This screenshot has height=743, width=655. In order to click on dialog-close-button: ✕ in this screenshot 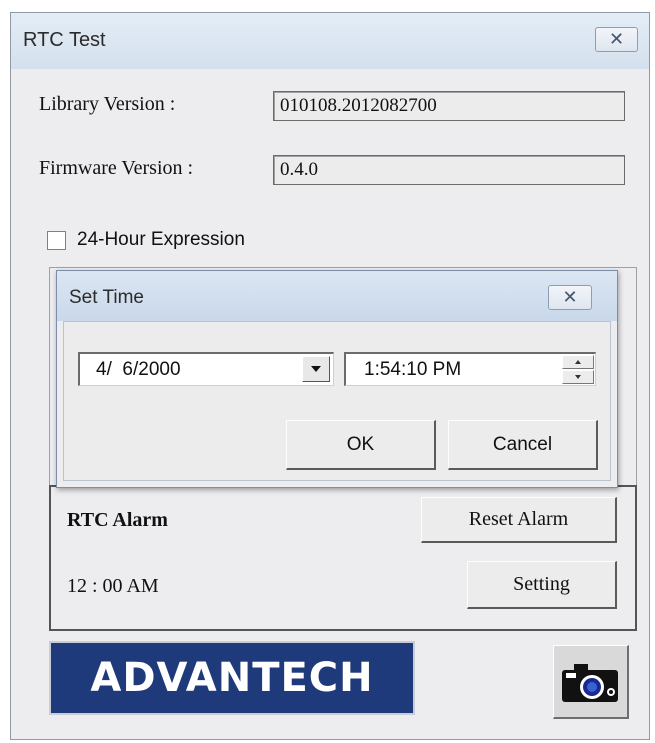, I will do `click(570, 297)`.